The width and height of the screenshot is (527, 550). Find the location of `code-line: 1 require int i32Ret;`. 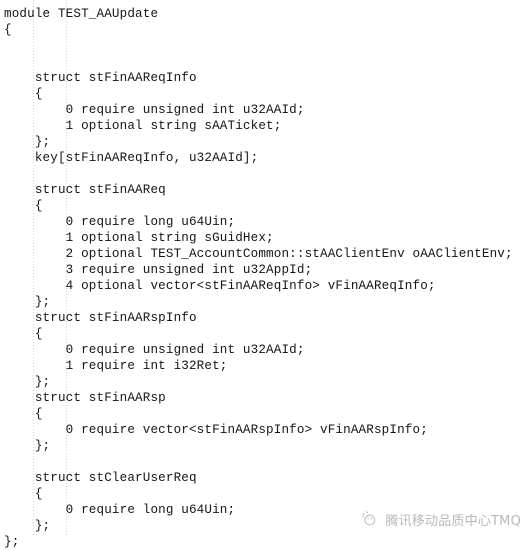

code-line: 1 require int i32Ret; is located at coordinates (116, 366).